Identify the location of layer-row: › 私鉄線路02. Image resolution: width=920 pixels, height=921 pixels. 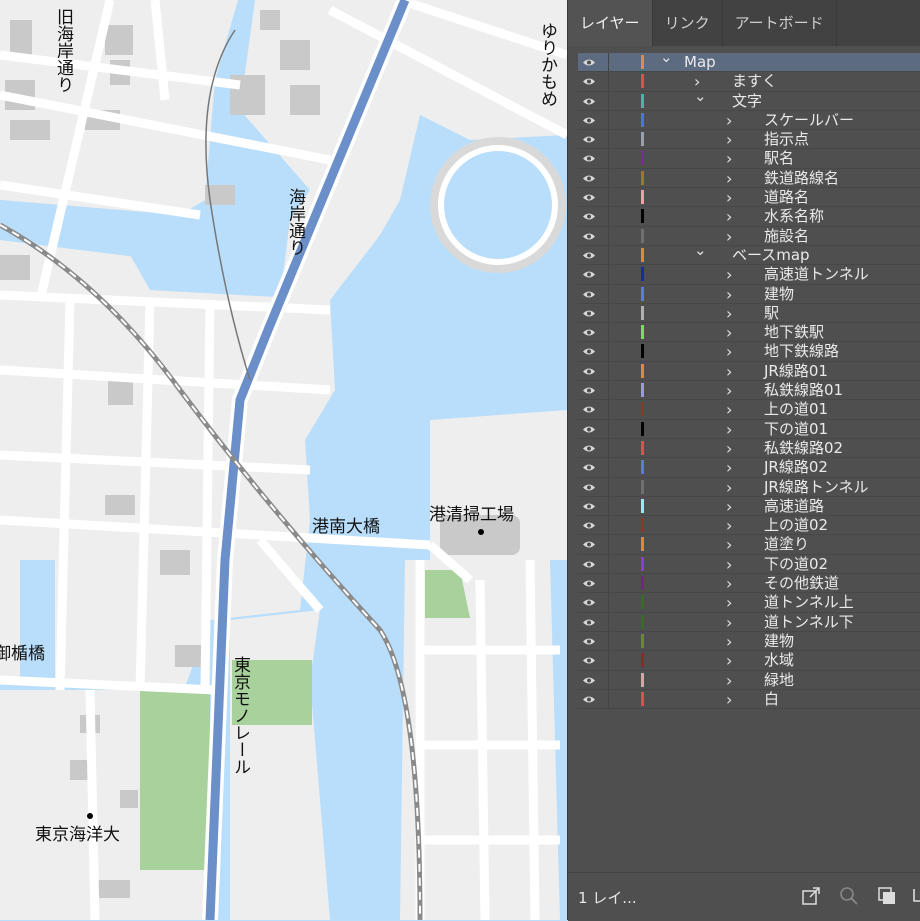
(749, 448).